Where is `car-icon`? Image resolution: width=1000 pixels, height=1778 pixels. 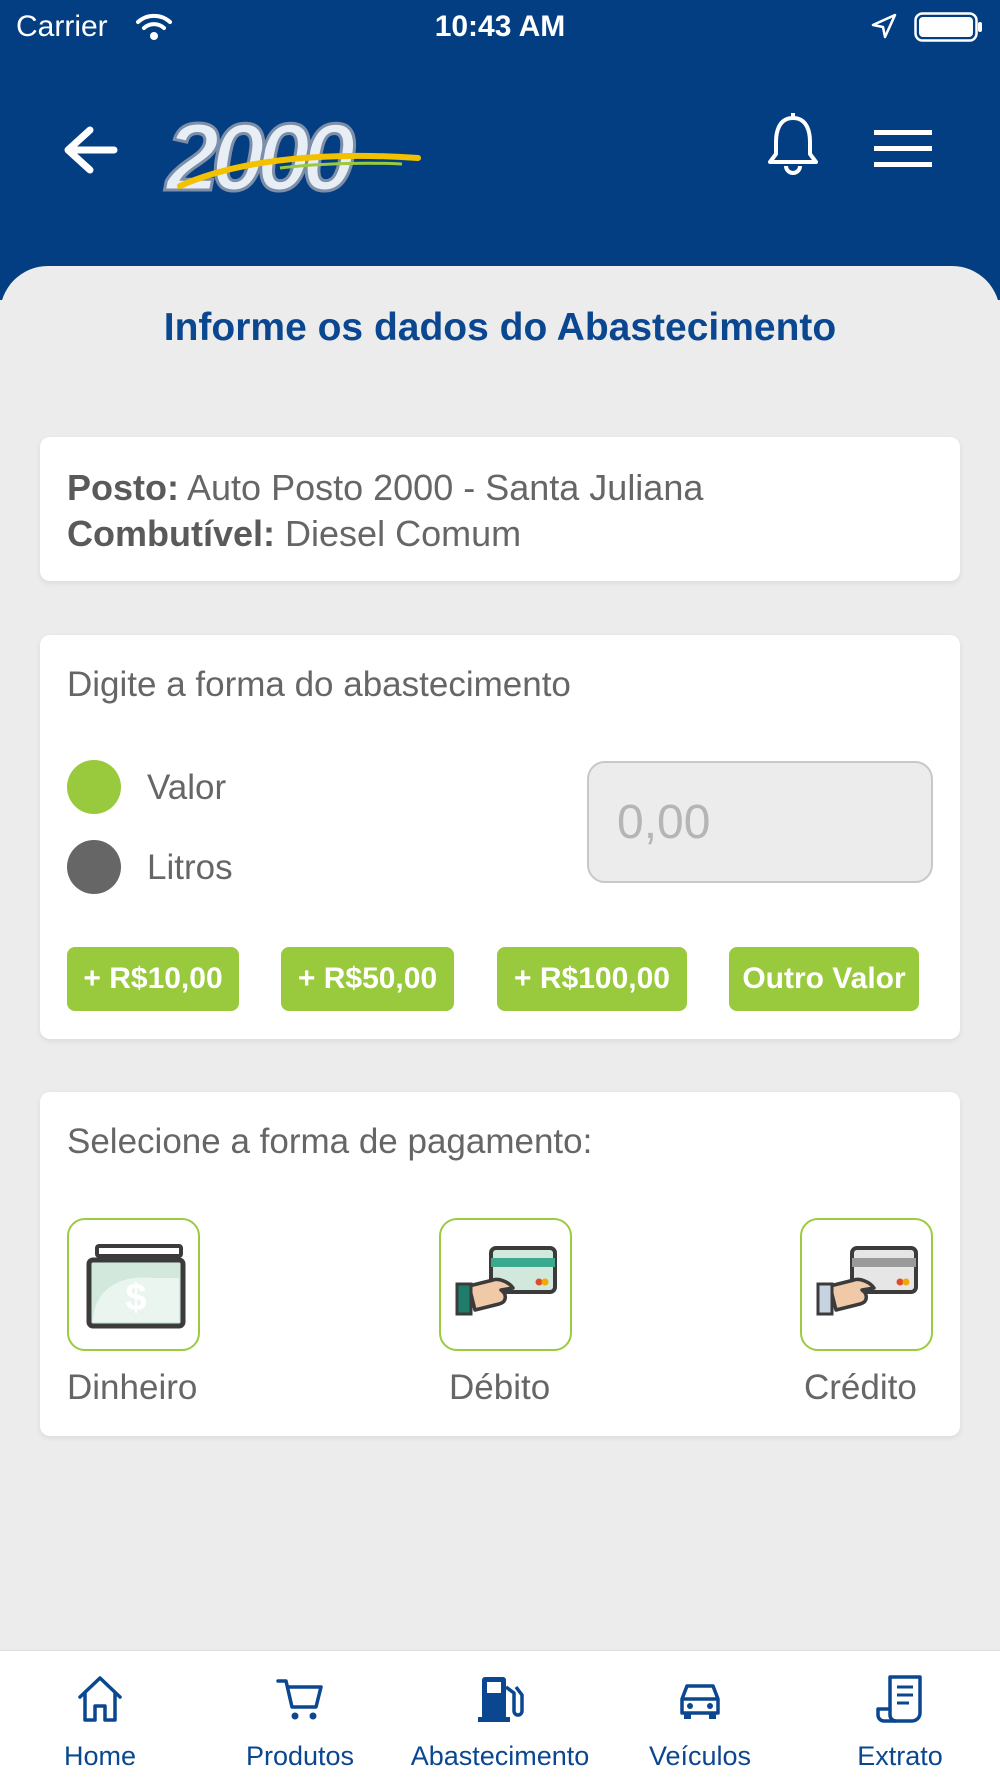 car-icon is located at coordinates (700, 1701).